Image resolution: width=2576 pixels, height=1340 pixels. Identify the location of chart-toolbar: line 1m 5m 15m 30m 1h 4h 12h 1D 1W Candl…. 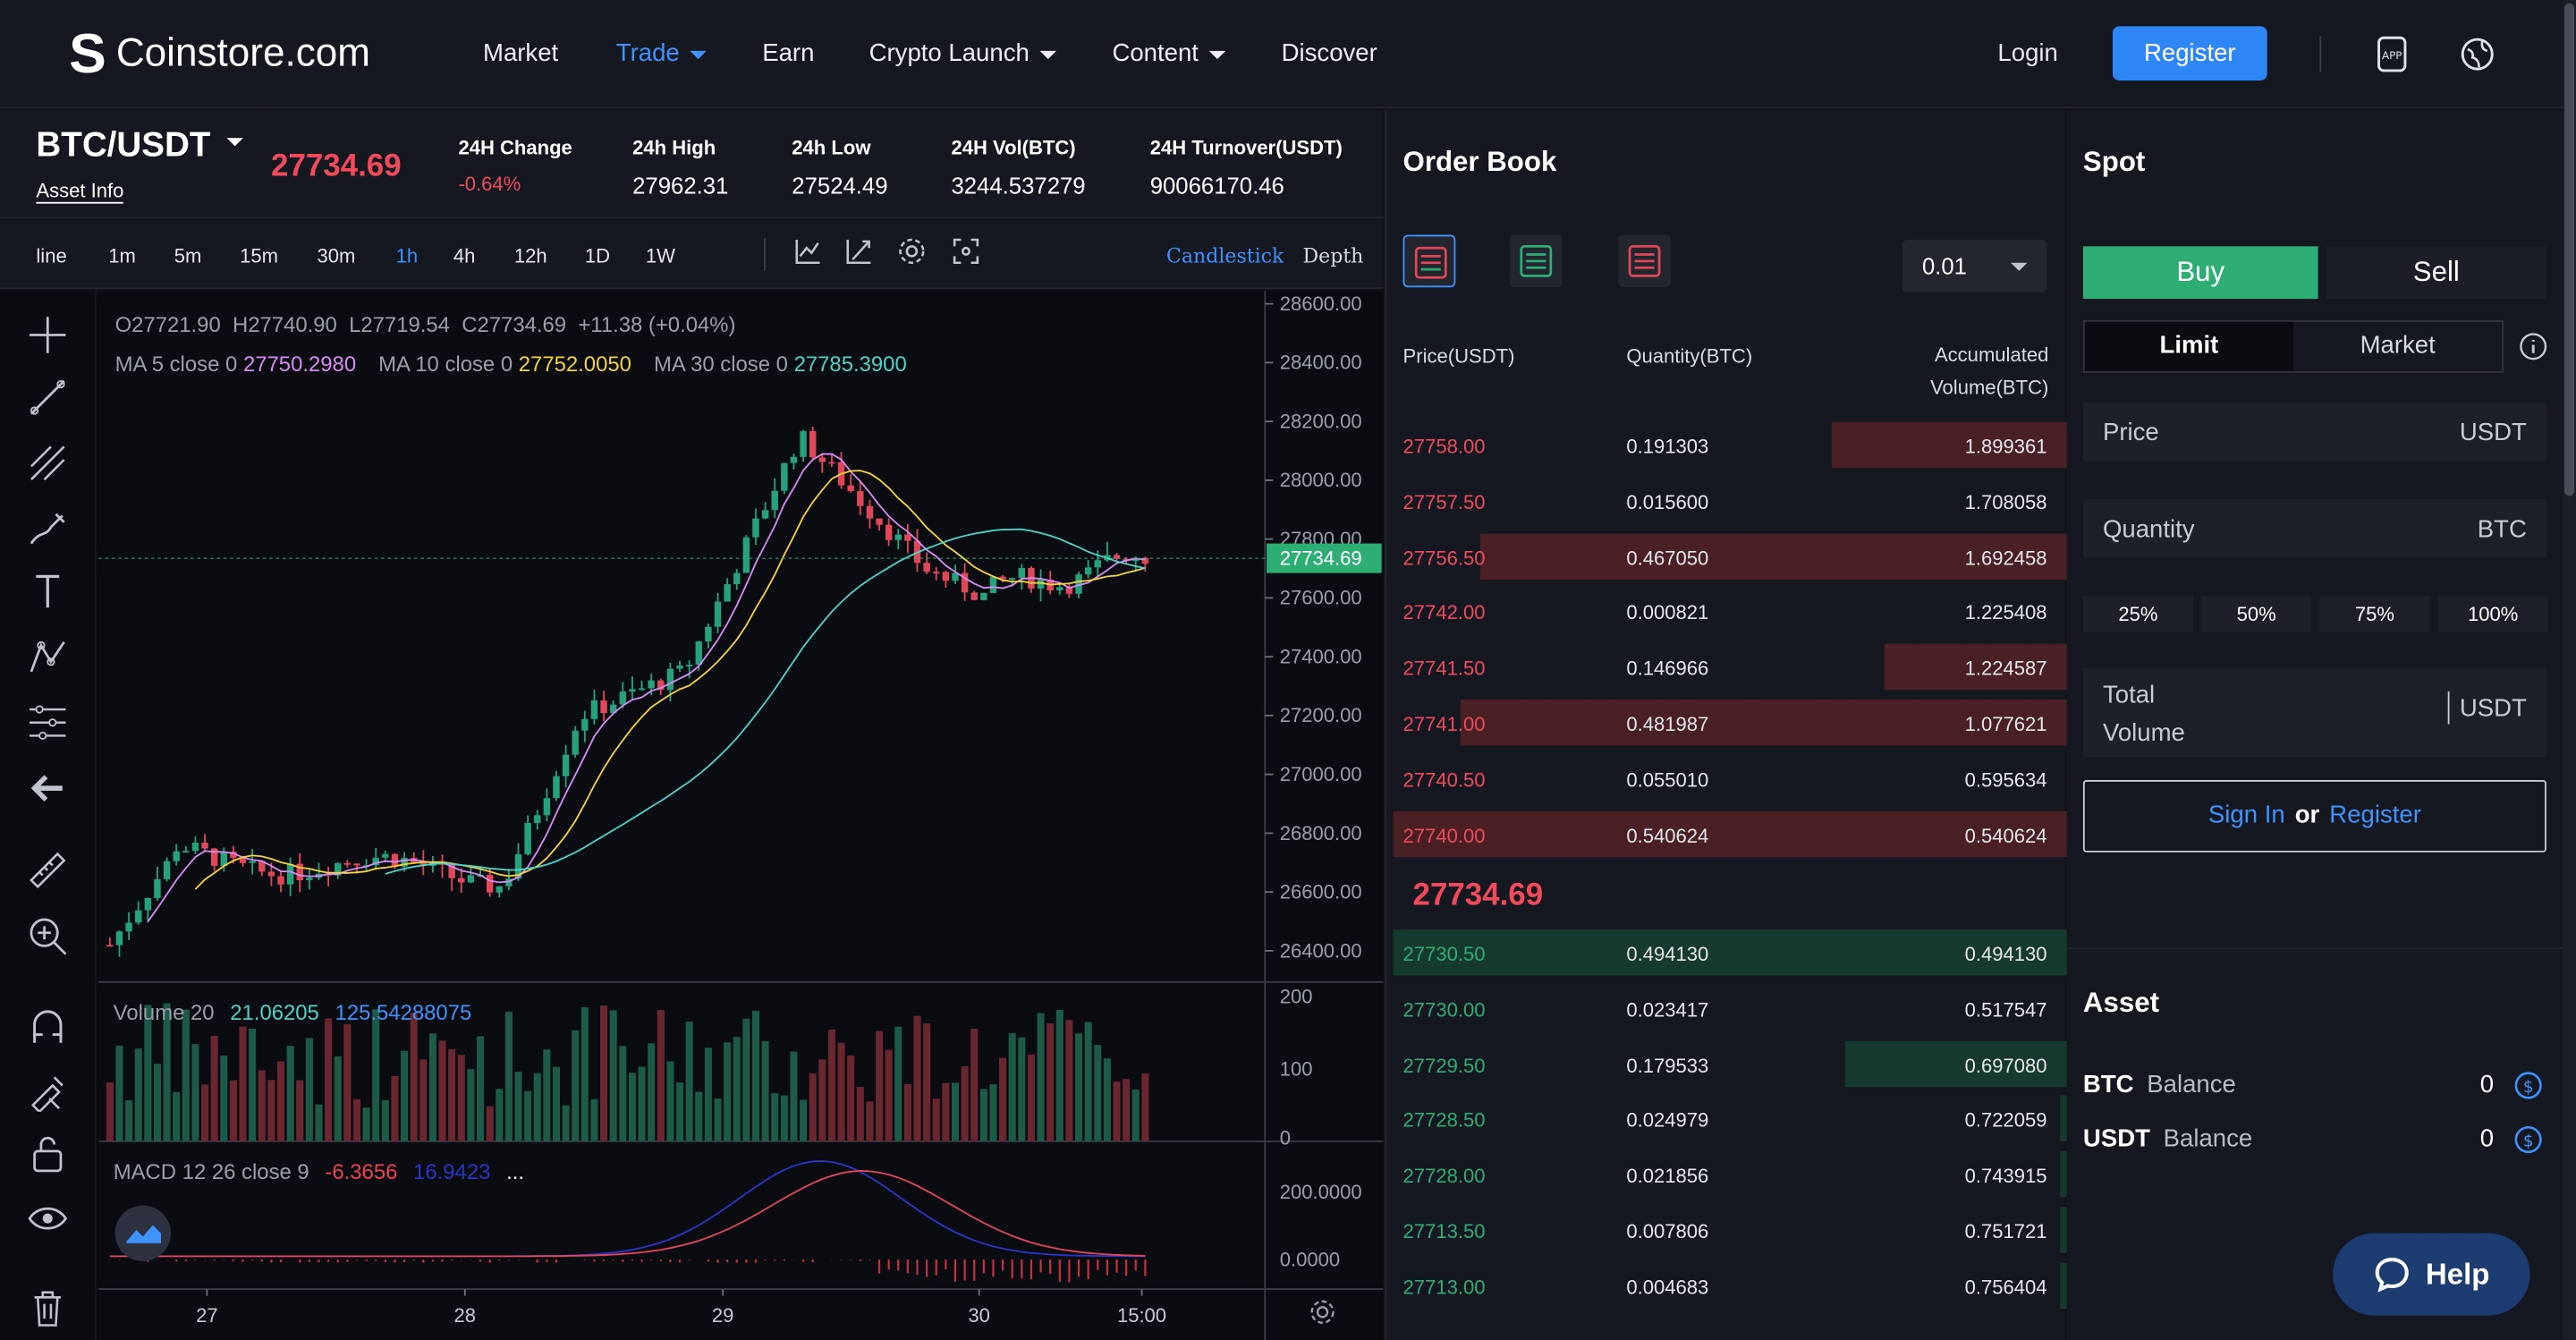
(692, 254).